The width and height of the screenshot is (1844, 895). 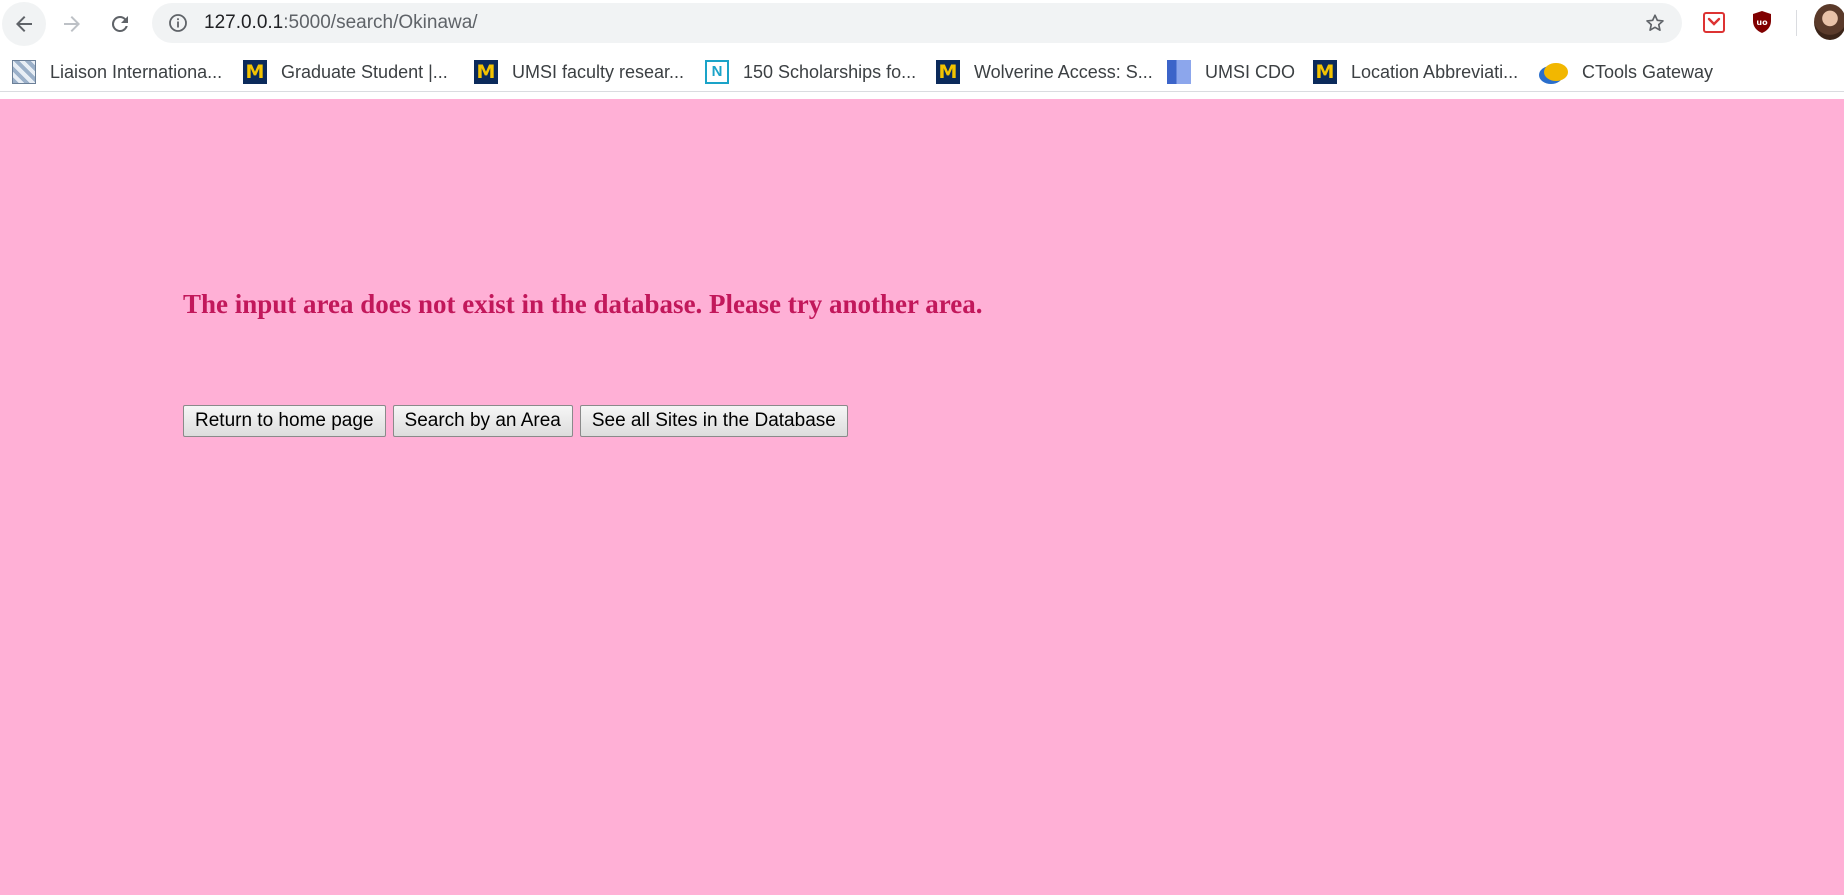 I want to click on reload-button, so click(x=120, y=24).